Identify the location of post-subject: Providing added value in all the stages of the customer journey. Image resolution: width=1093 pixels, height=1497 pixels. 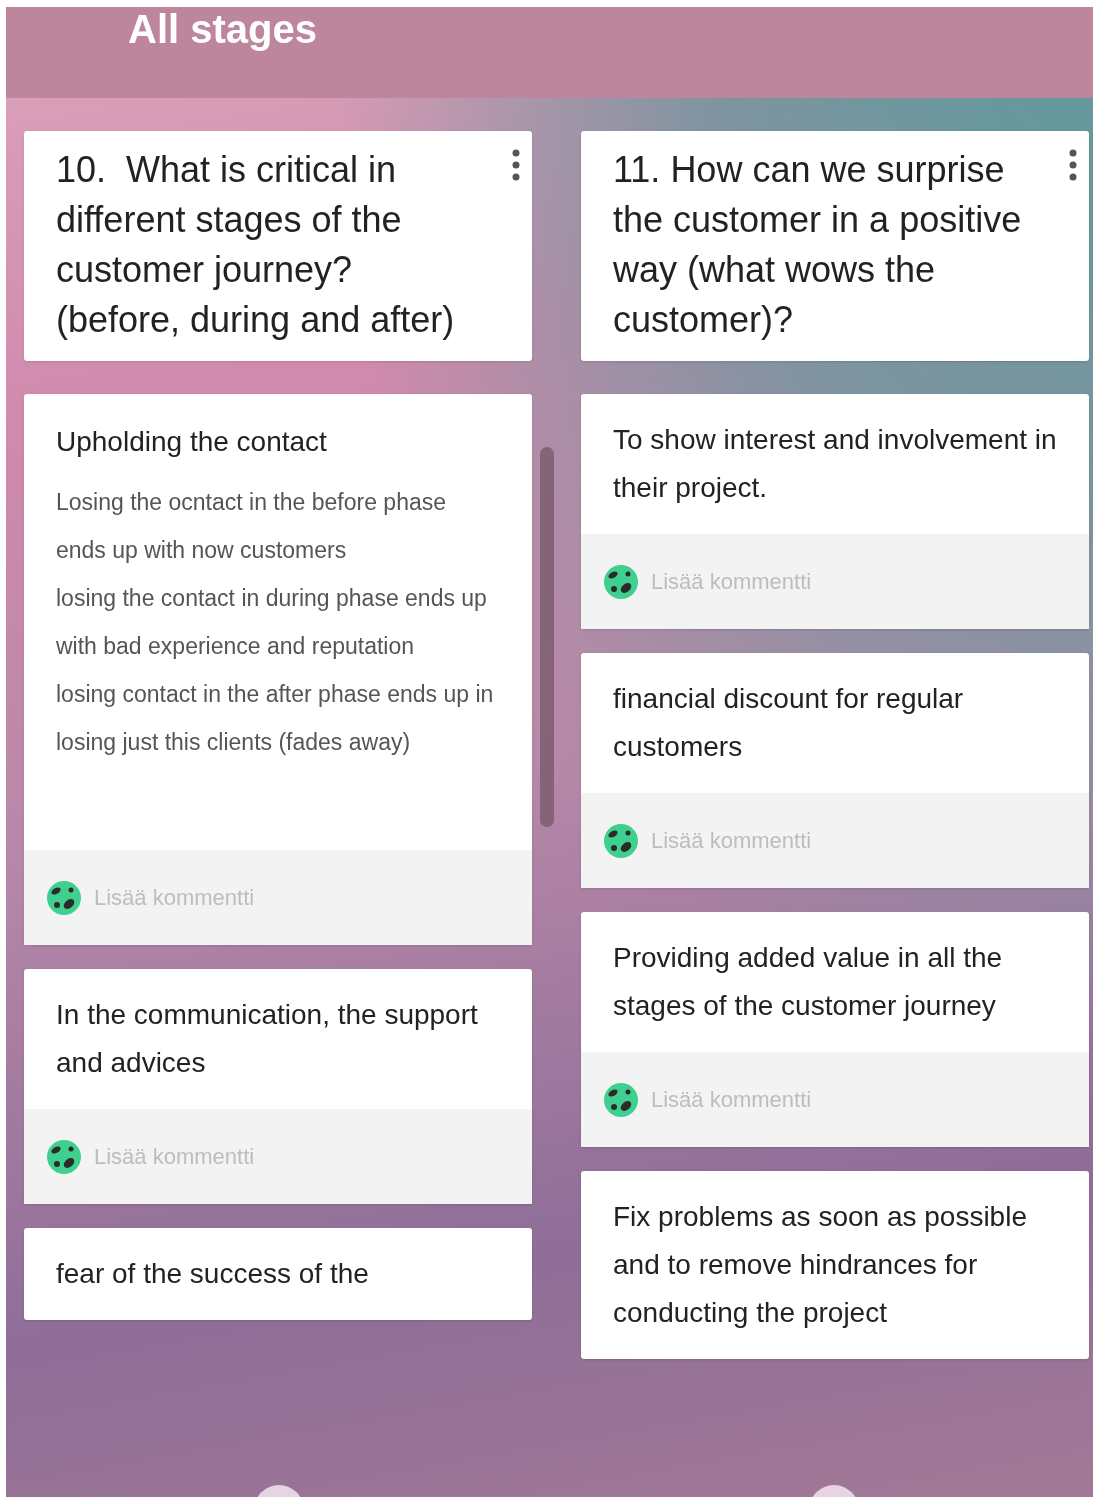
(808, 982).